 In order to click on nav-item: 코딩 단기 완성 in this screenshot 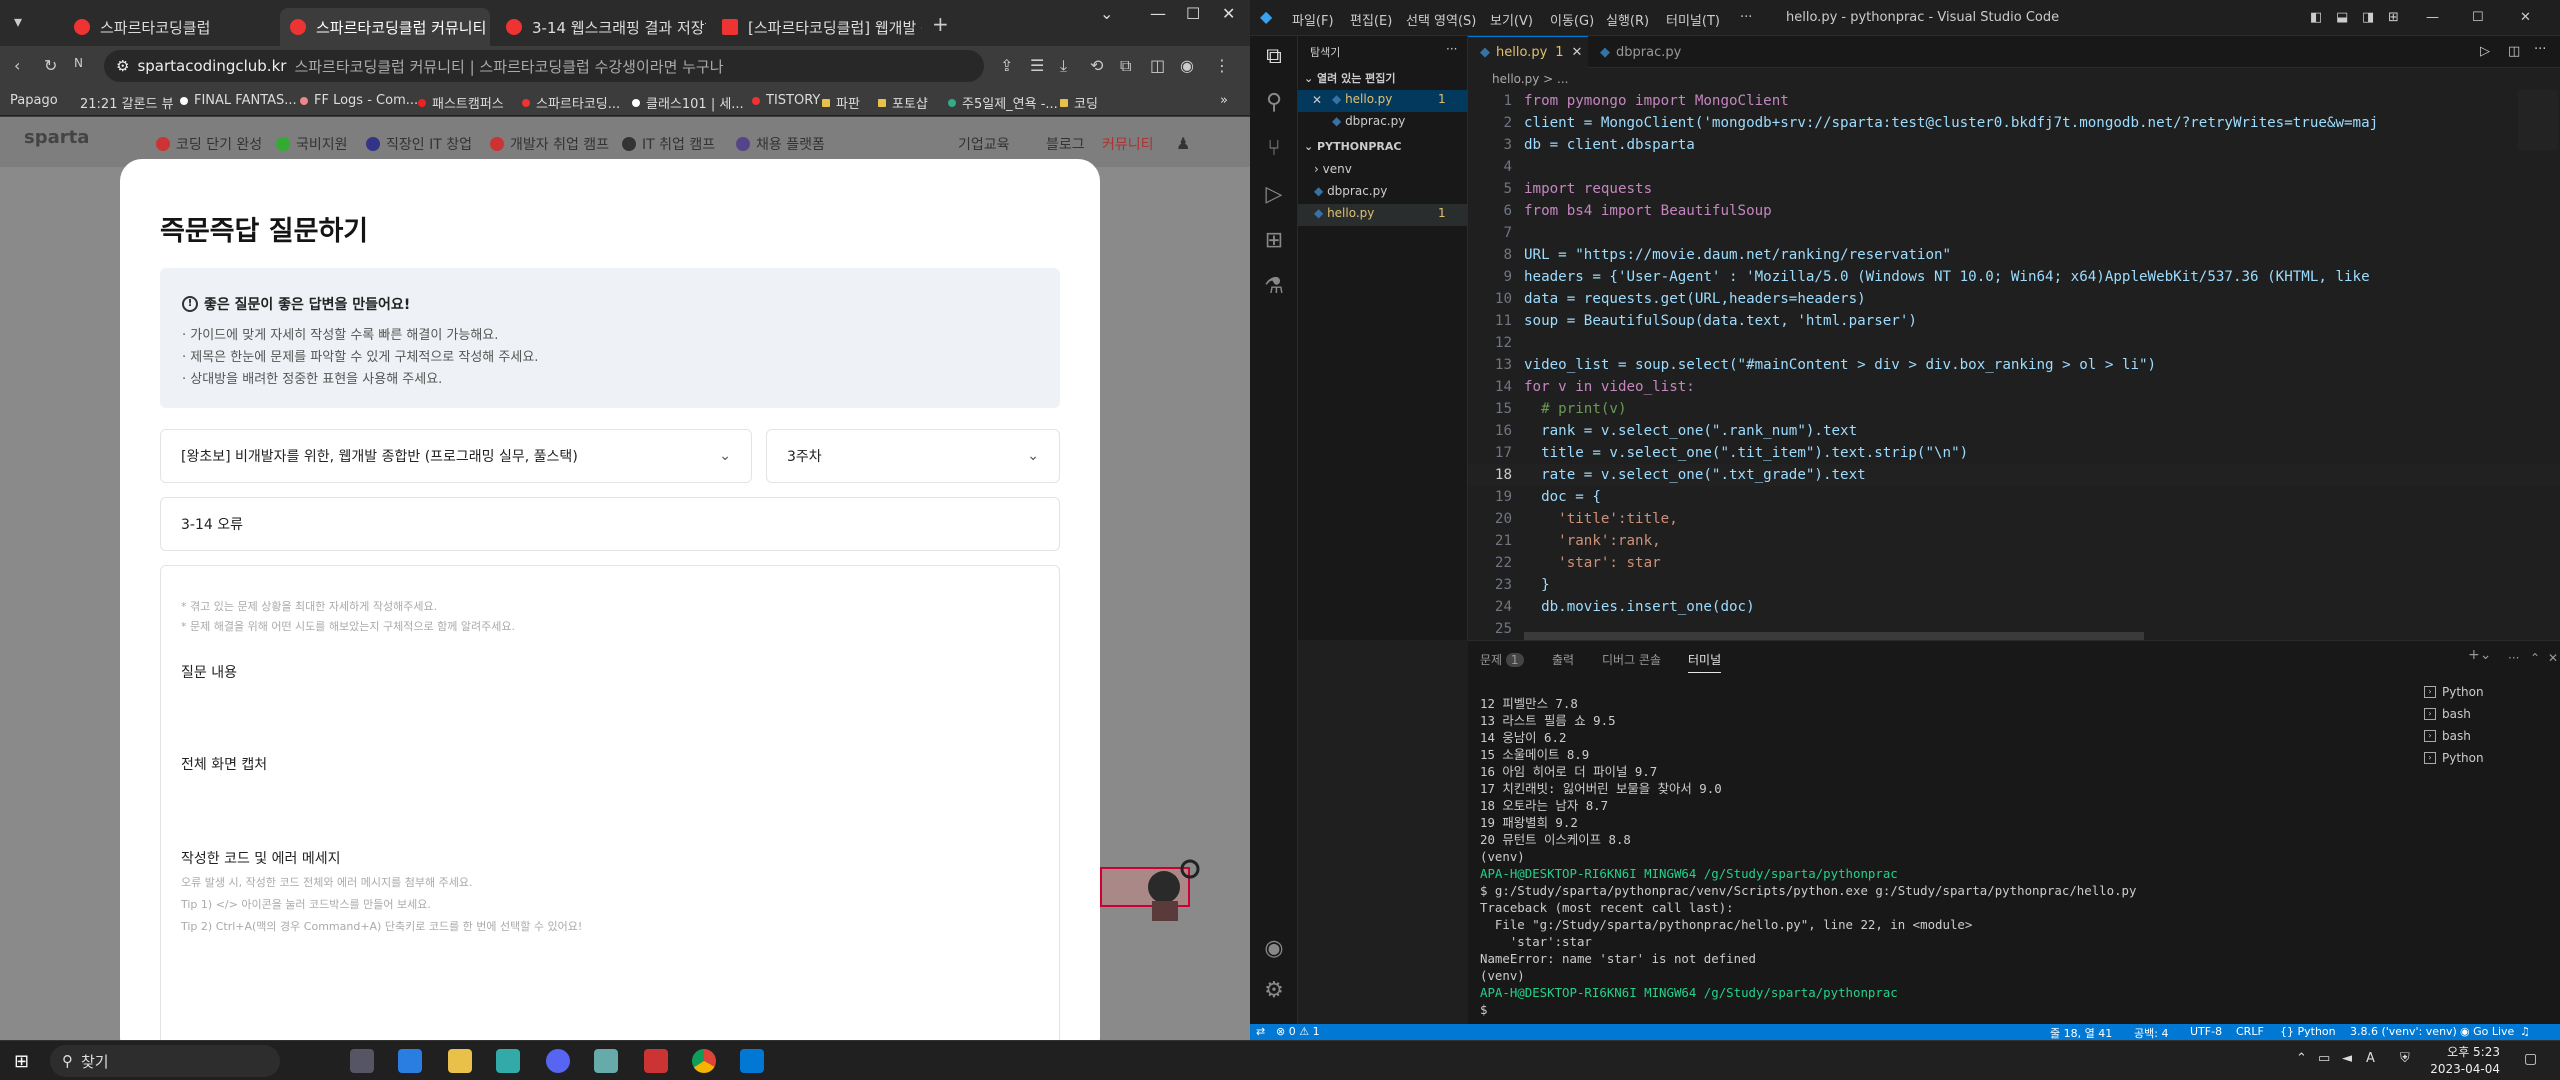, I will do `click(209, 144)`.